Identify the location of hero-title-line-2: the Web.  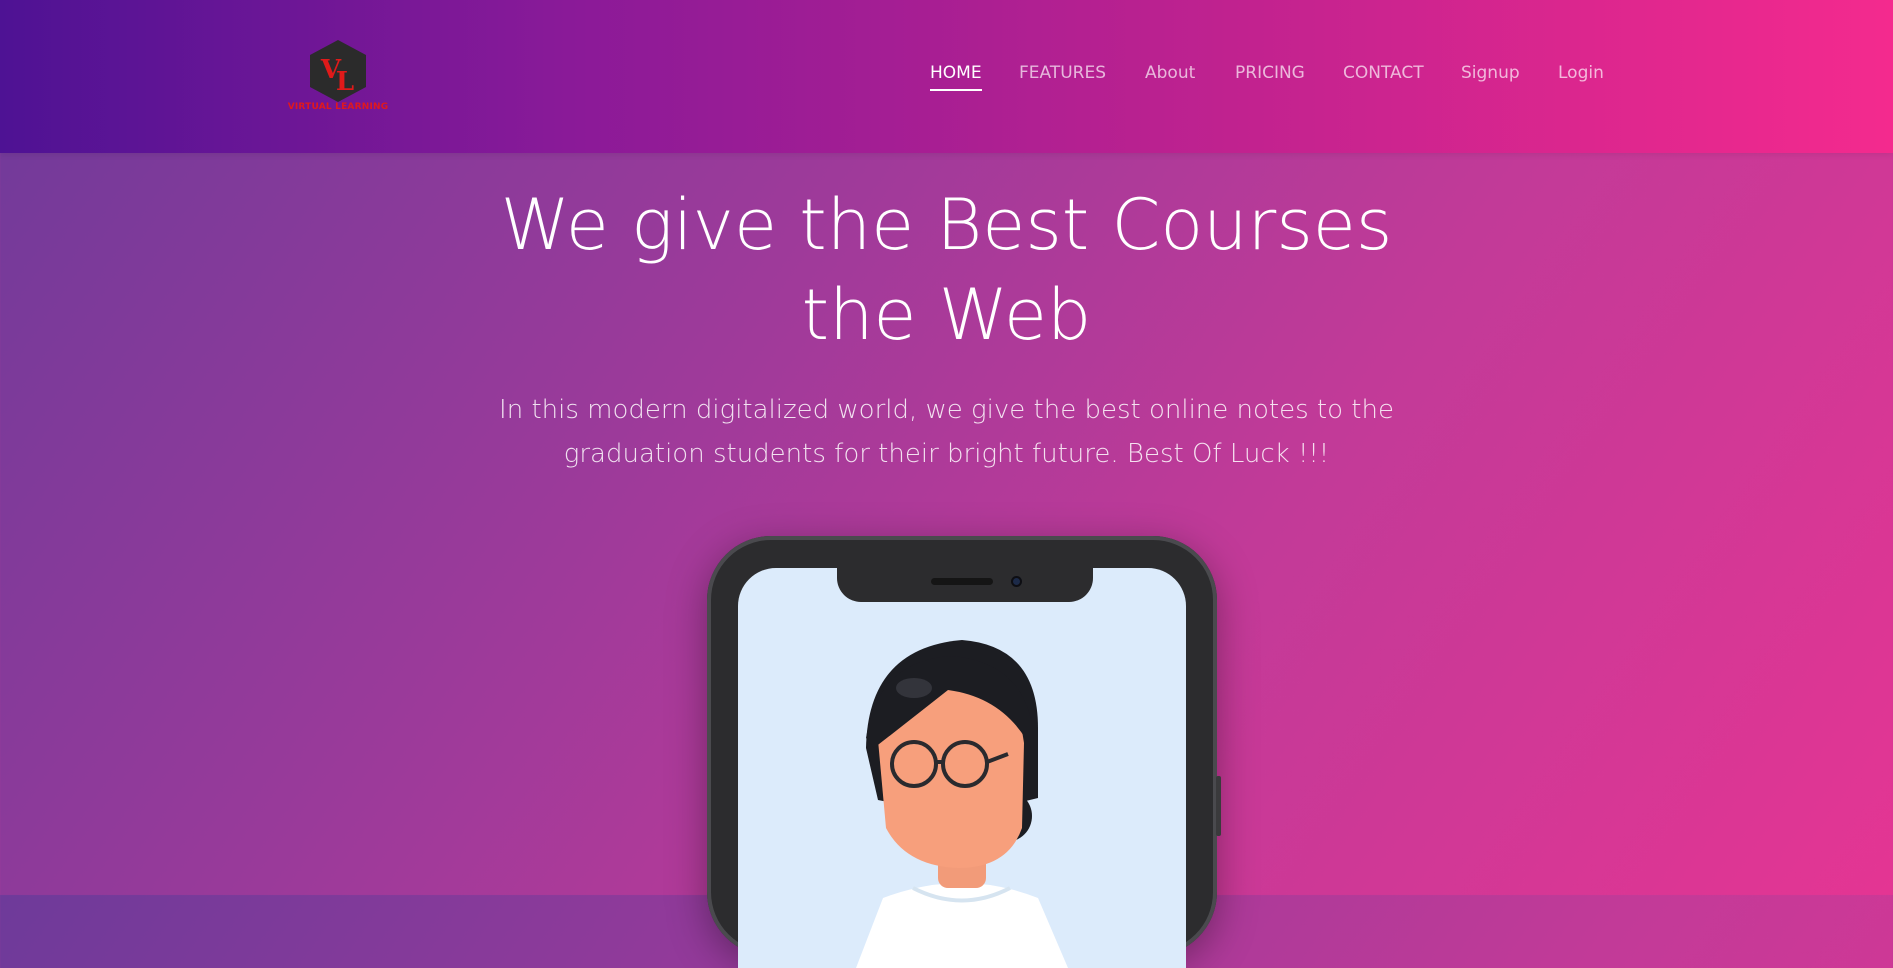
(946, 315).